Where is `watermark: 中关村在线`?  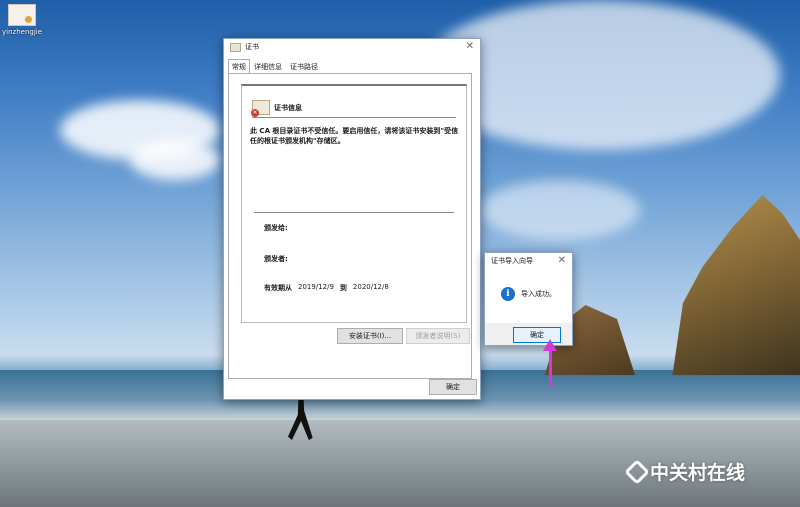
watermark: 中关村在线 is located at coordinates (685, 471).